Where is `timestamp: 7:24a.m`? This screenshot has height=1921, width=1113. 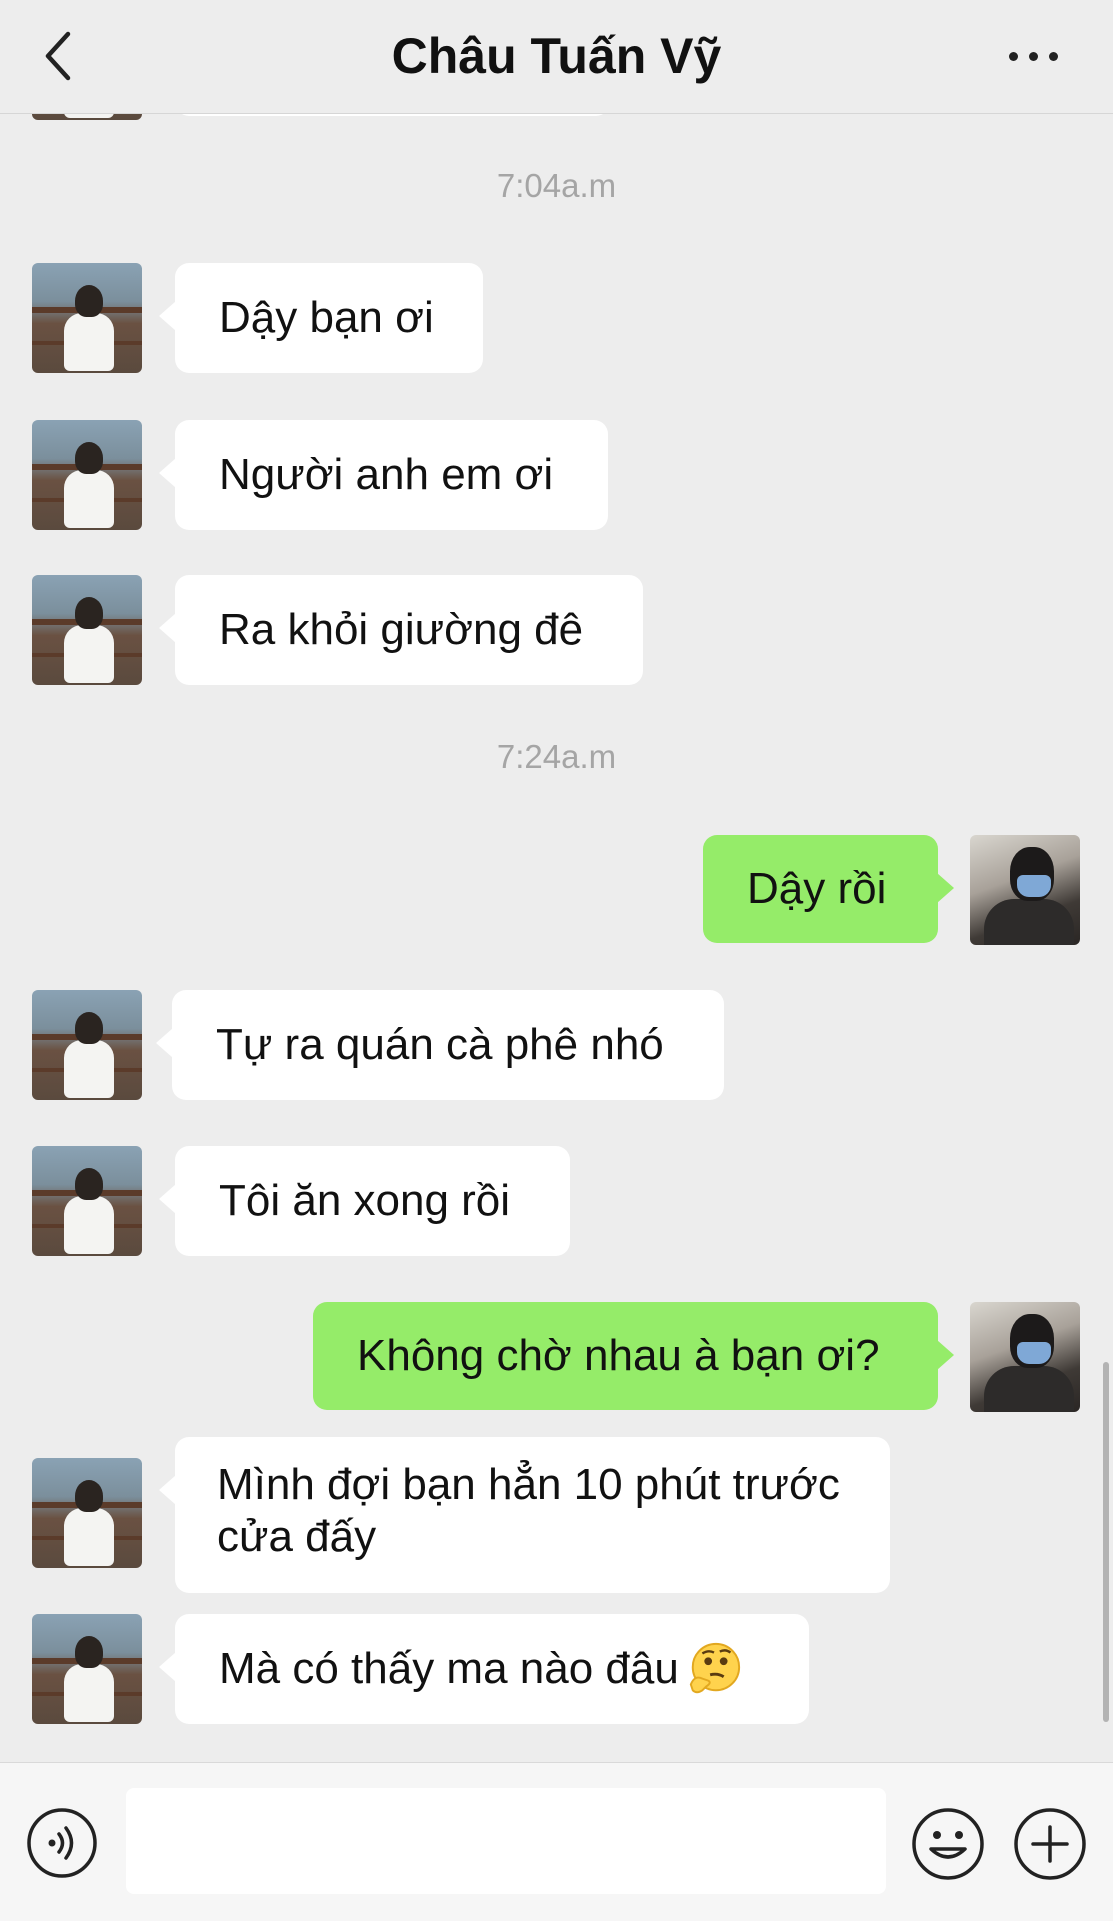
timestamp: 7:24a.m is located at coordinates (556, 756).